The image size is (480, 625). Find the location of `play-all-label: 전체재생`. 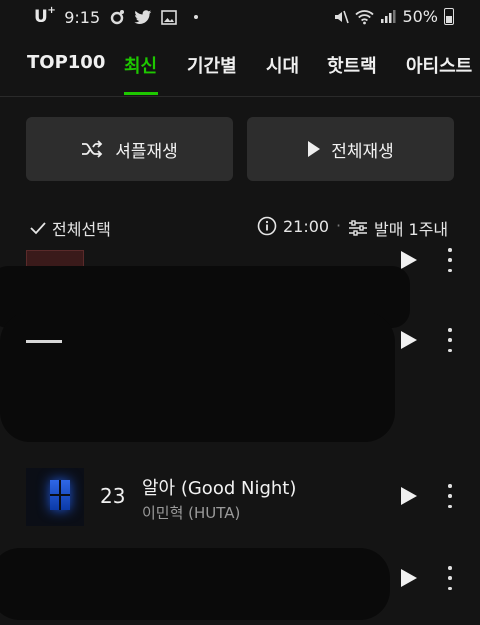

play-all-label: 전체재생 is located at coordinates (362, 151).